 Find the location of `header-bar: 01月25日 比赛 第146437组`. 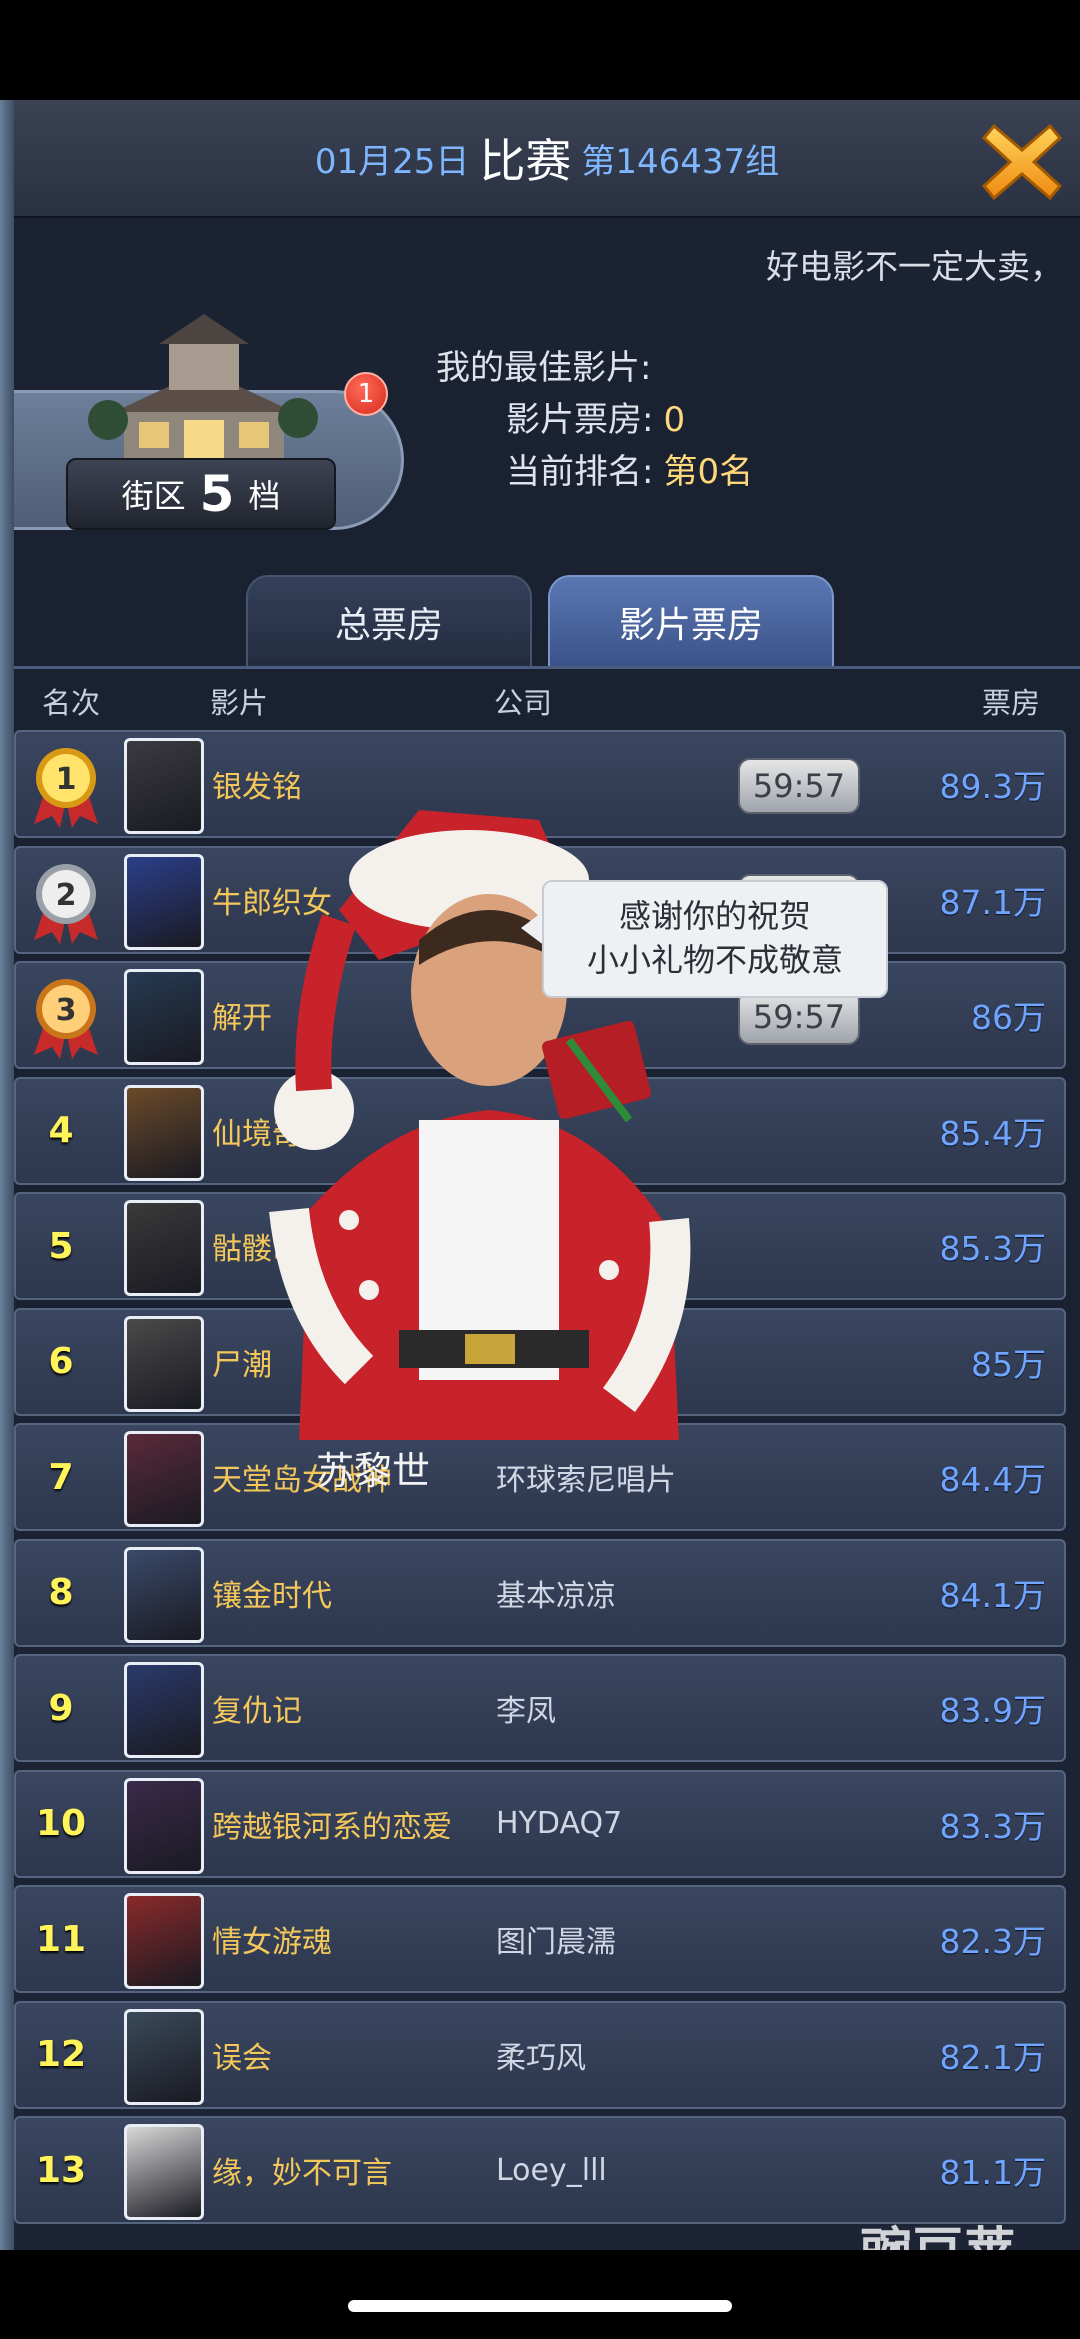

header-bar: 01月25日 比赛 第146437组 is located at coordinates (547, 159).